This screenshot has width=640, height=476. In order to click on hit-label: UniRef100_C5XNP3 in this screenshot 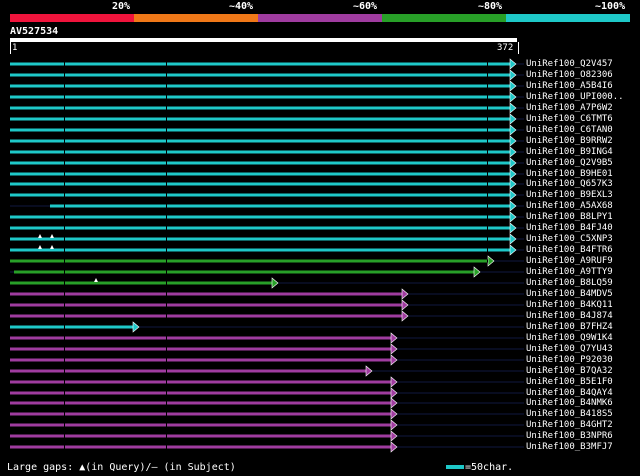, I will do `click(569, 239)`.